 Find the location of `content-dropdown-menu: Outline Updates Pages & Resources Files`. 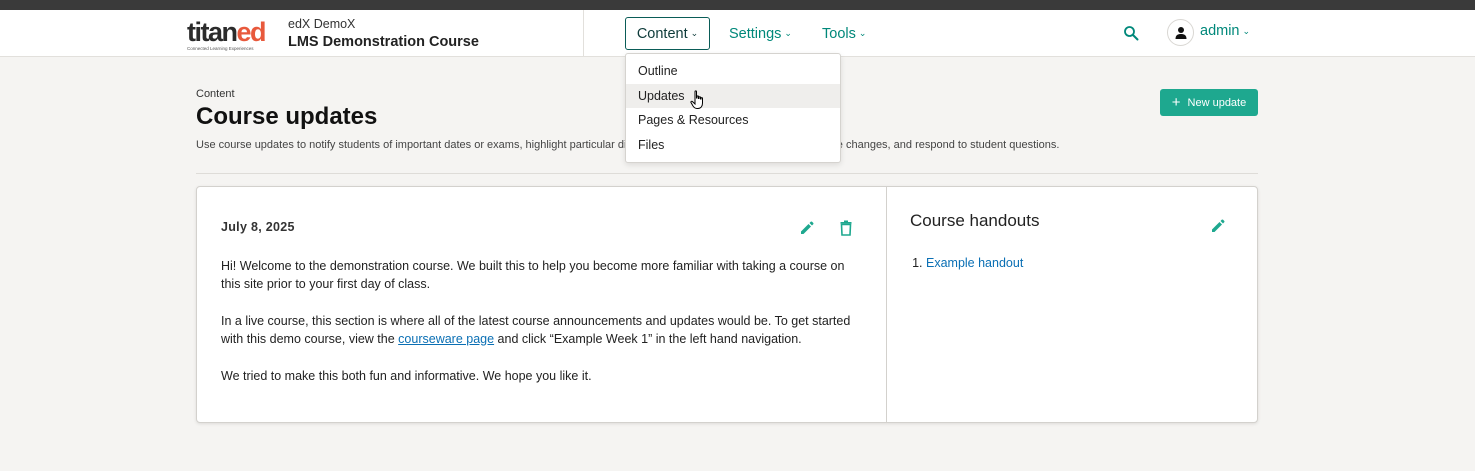

content-dropdown-menu: Outline Updates Pages & Resources Files is located at coordinates (733, 108).